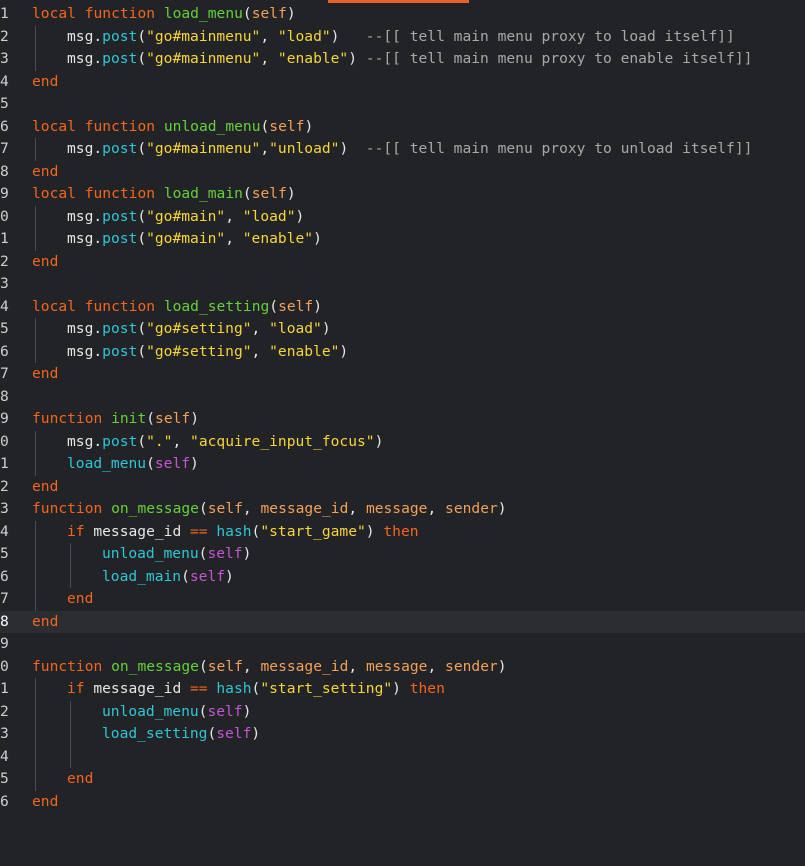 This screenshot has width=805, height=866. What do you see at coordinates (402, 554) in the screenshot?
I see `code-line: 5 unload_menu(self)` at bounding box center [402, 554].